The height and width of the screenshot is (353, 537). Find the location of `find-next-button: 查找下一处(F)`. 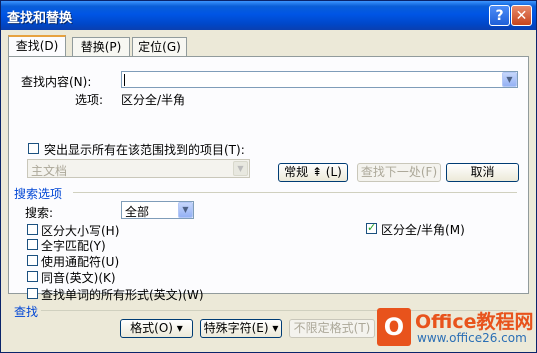

find-next-button: 查找下一处(F) is located at coordinates (399, 172).